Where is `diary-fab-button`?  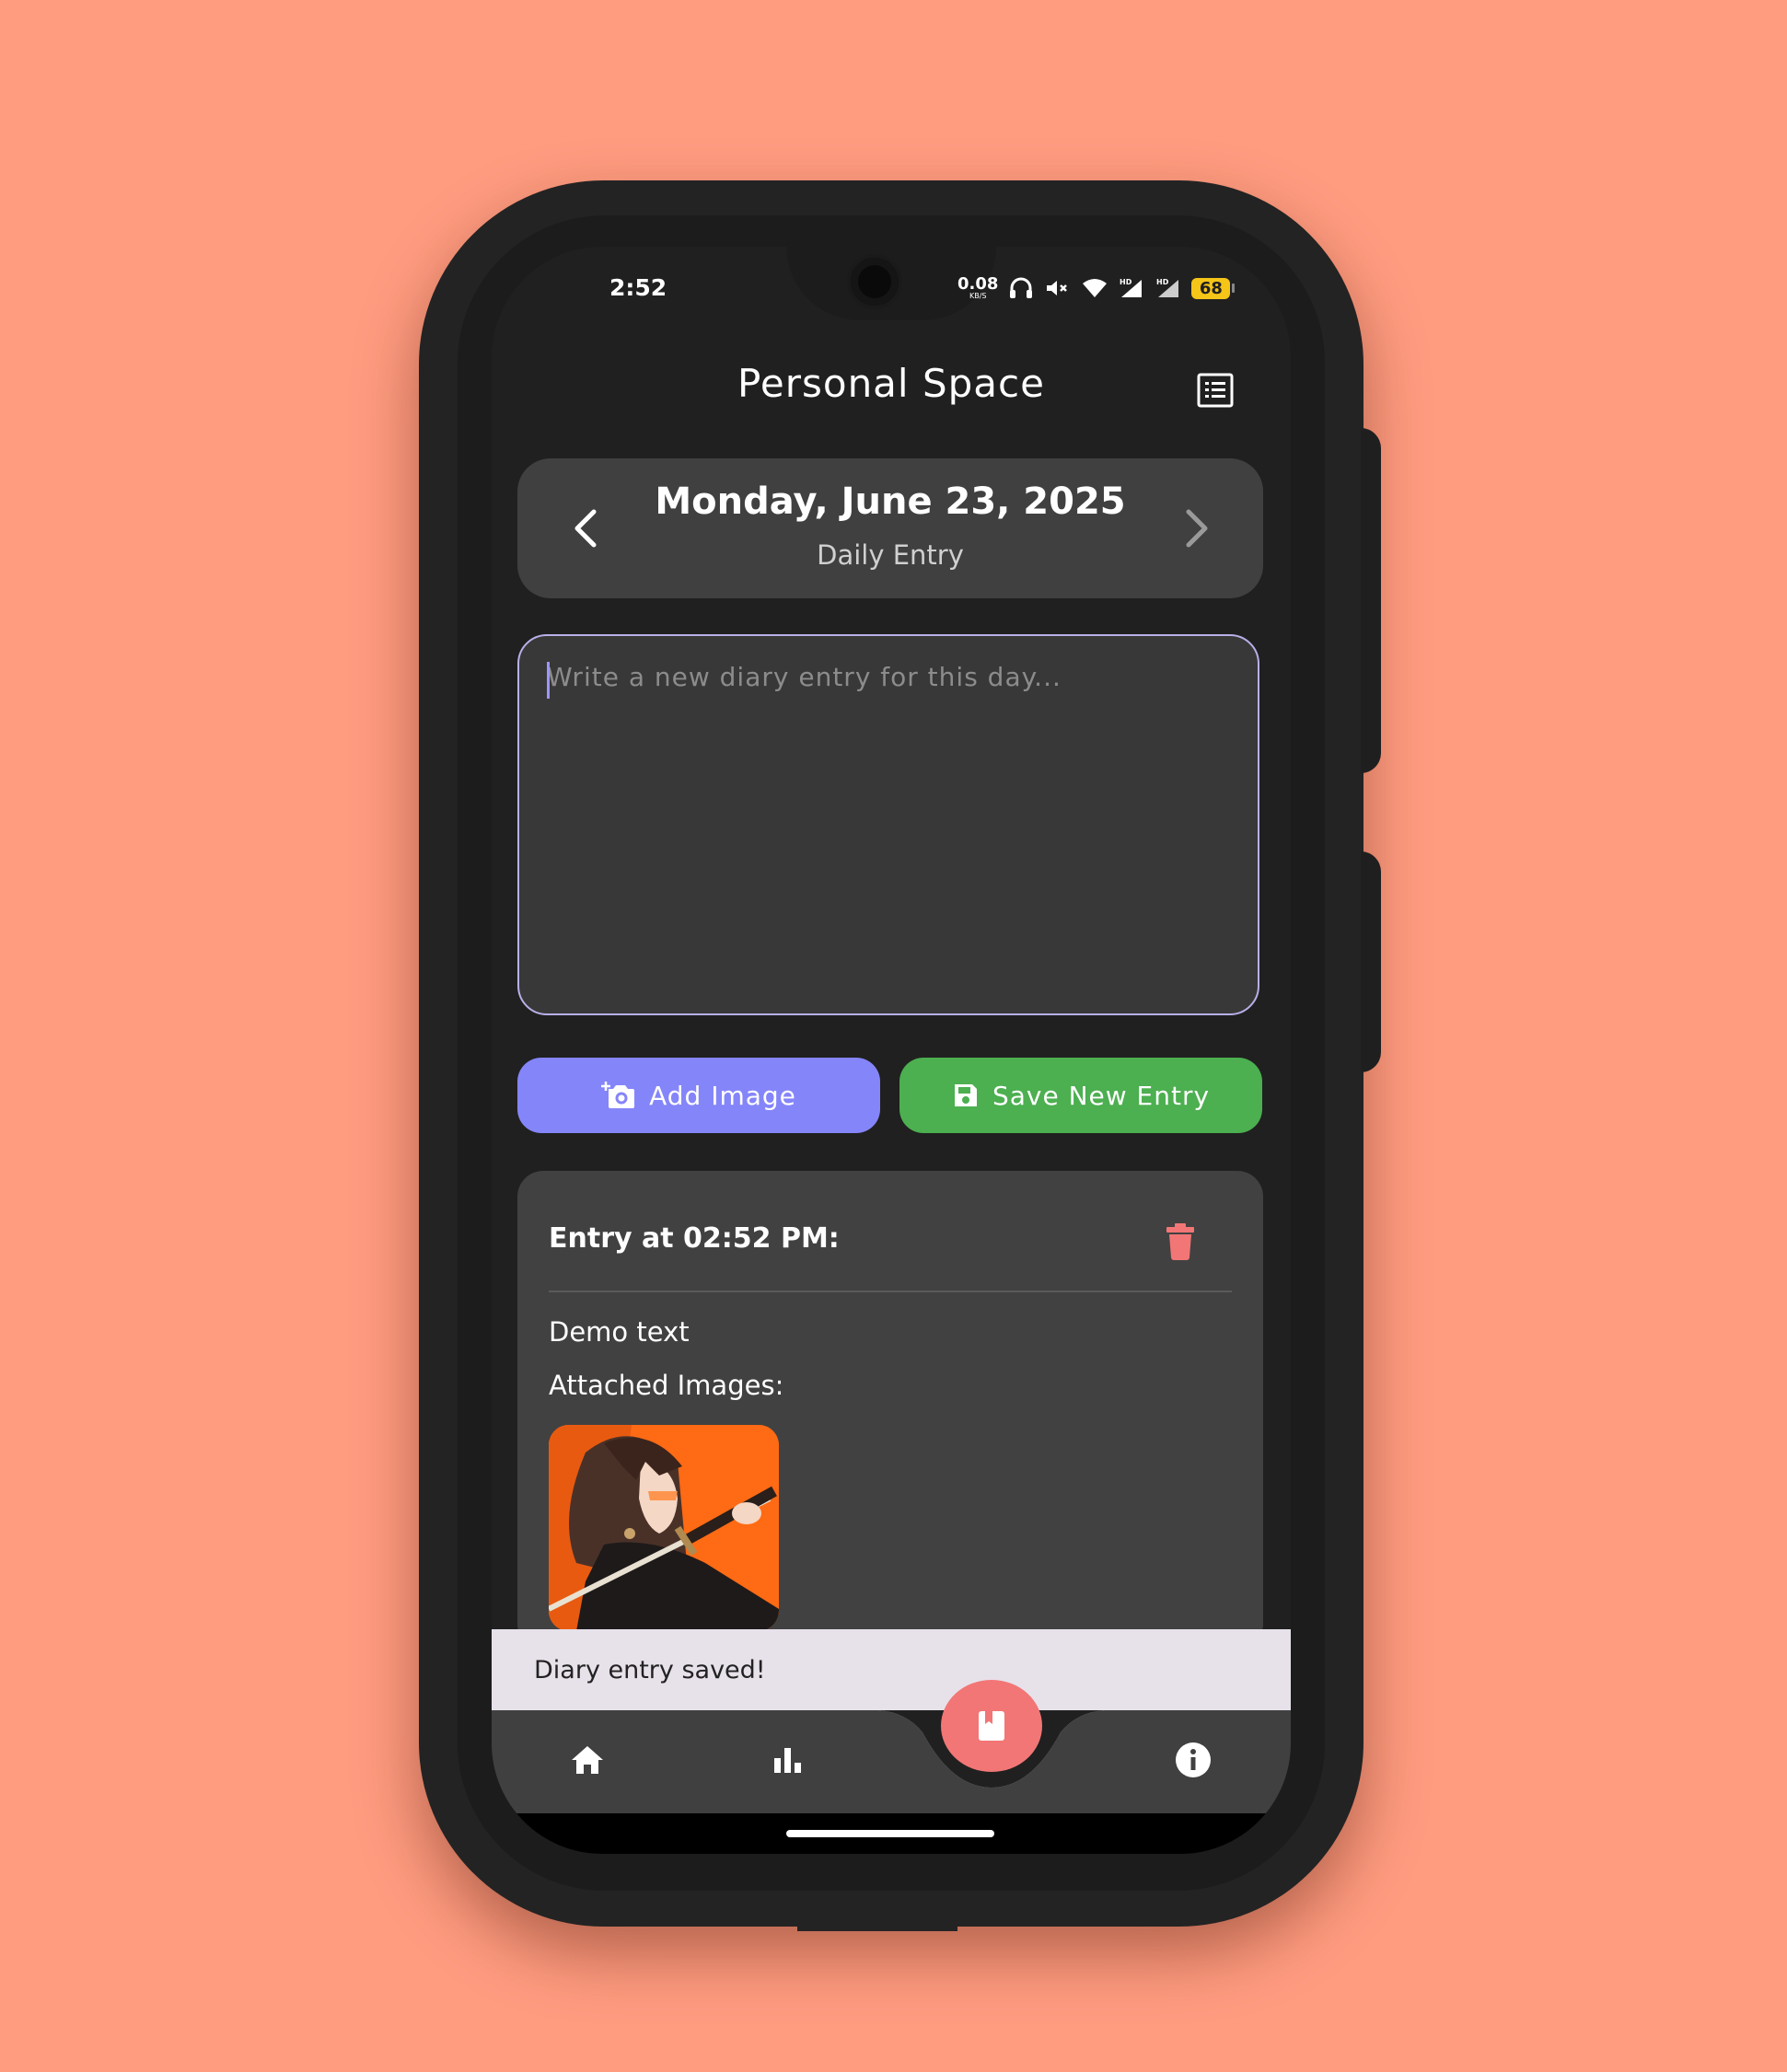 diary-fab-button is located at coordinates (991, 1726).